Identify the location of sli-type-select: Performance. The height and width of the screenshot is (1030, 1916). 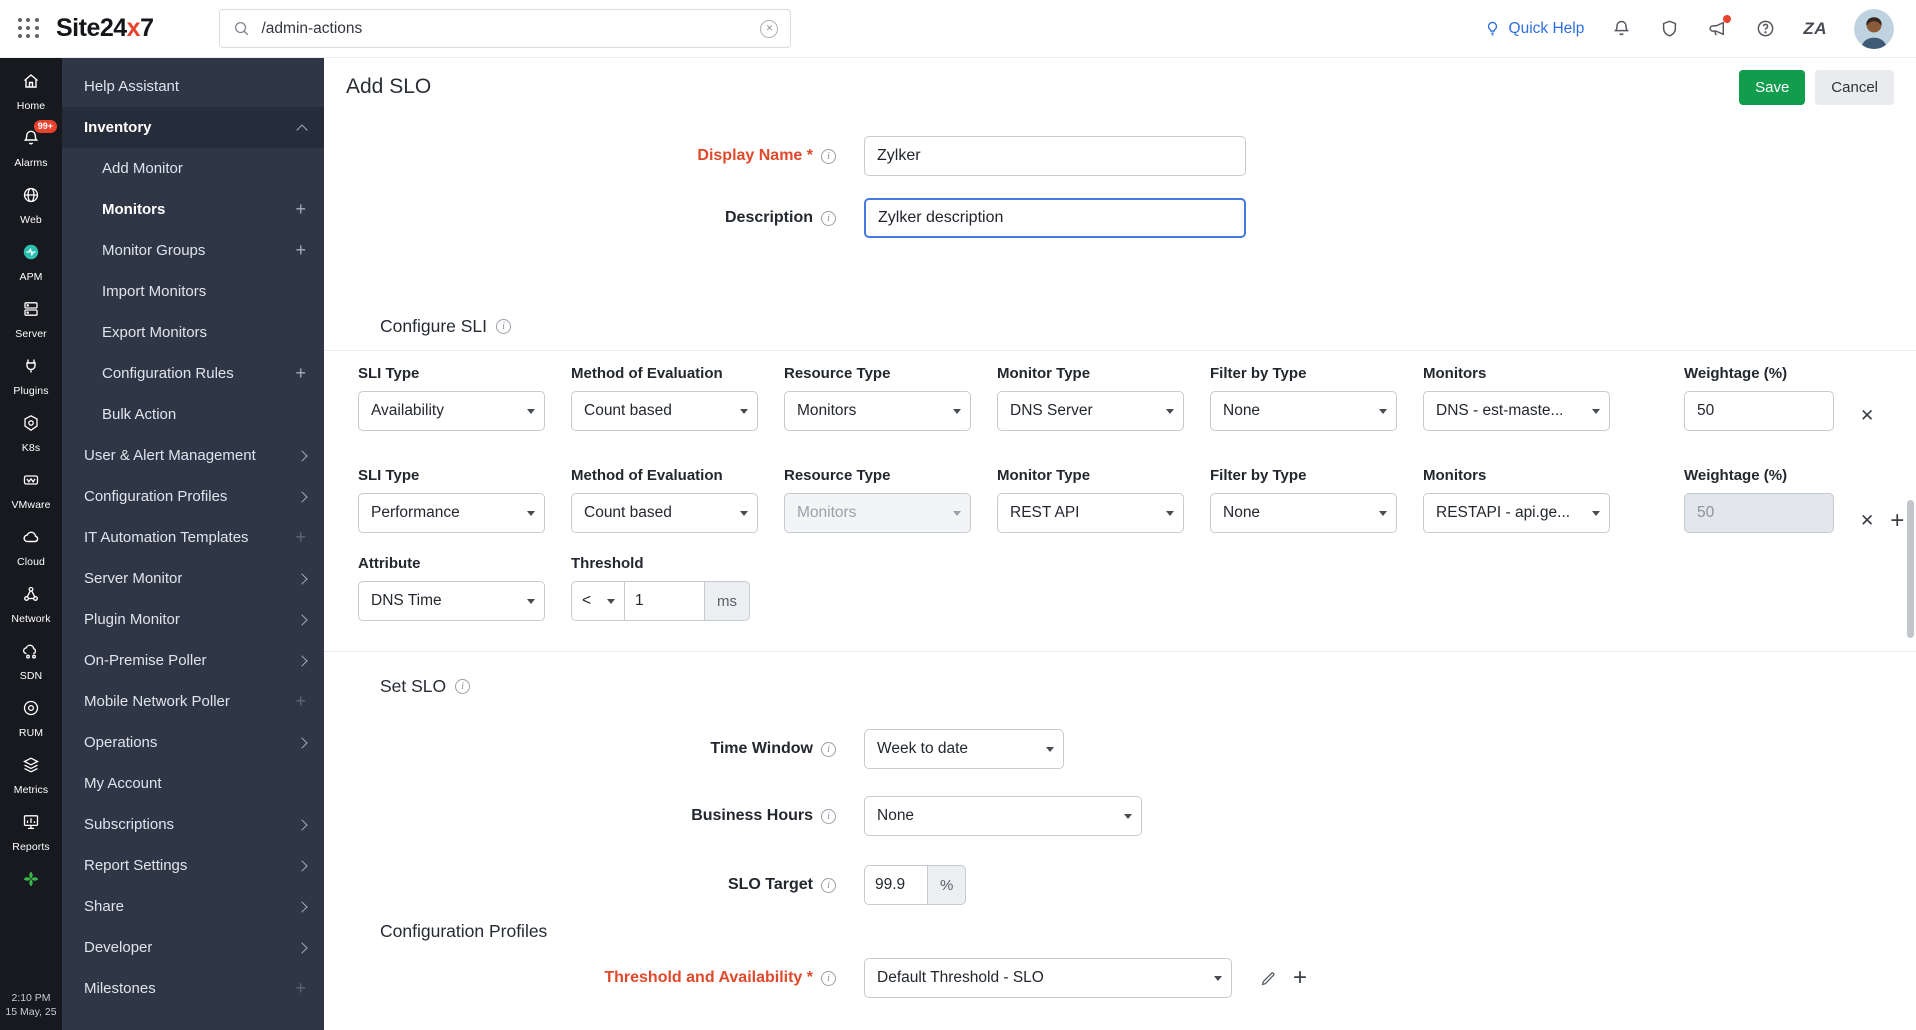
(451, 513).